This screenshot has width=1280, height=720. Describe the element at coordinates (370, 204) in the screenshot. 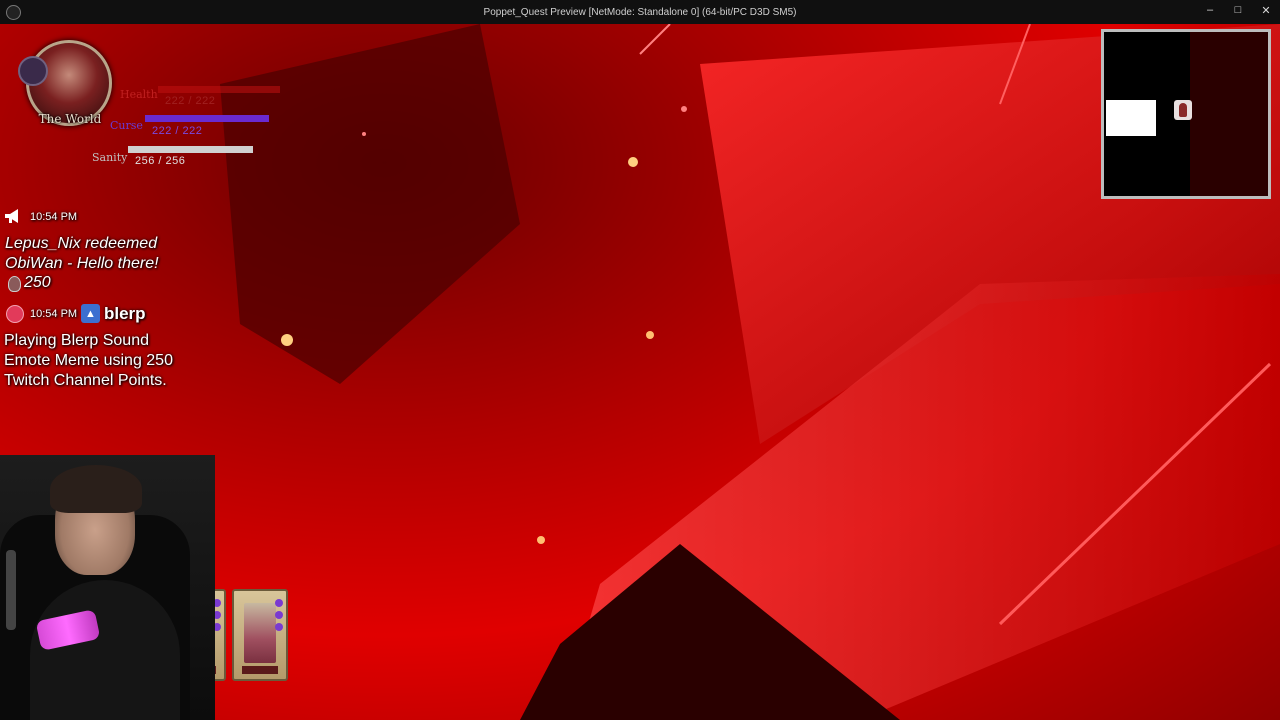

I see `dark-shadow` at that location.